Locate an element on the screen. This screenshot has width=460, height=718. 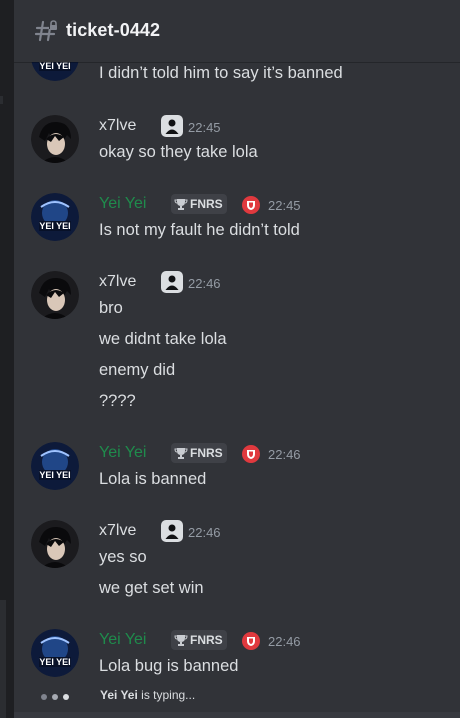
message-line: we get set win is located at coordinates (151, 588).